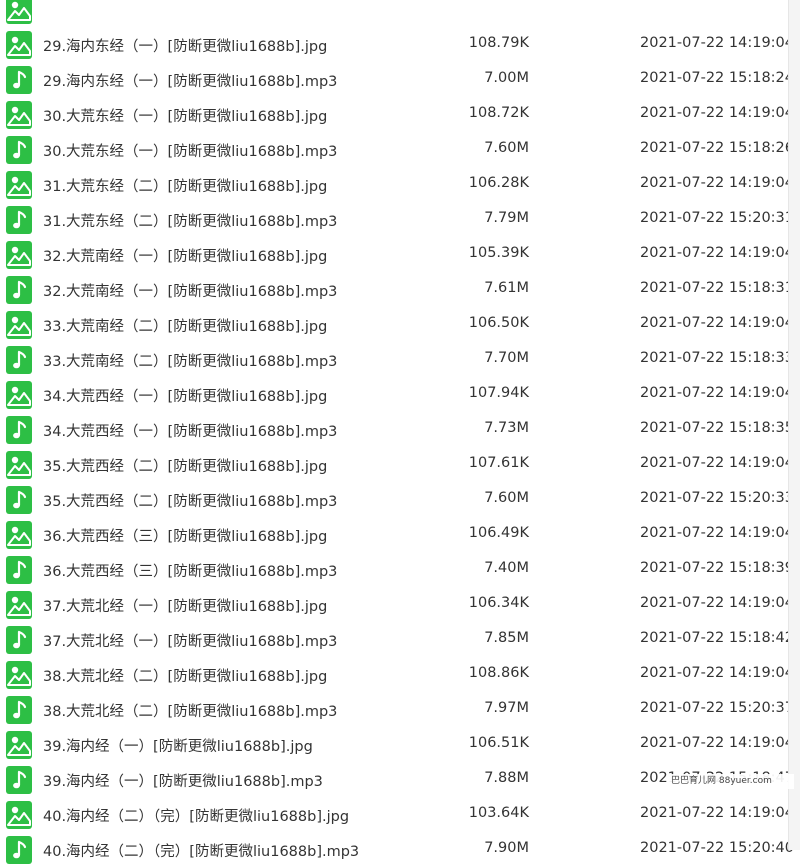 Image resolution: width=800 pixels, height=867 pixels. Describe the element at coordinates (201, 852) in the screenshot. I see `file-name: 40.海内经（二）（完）[防断更微liu1688b].mp3` at that location.